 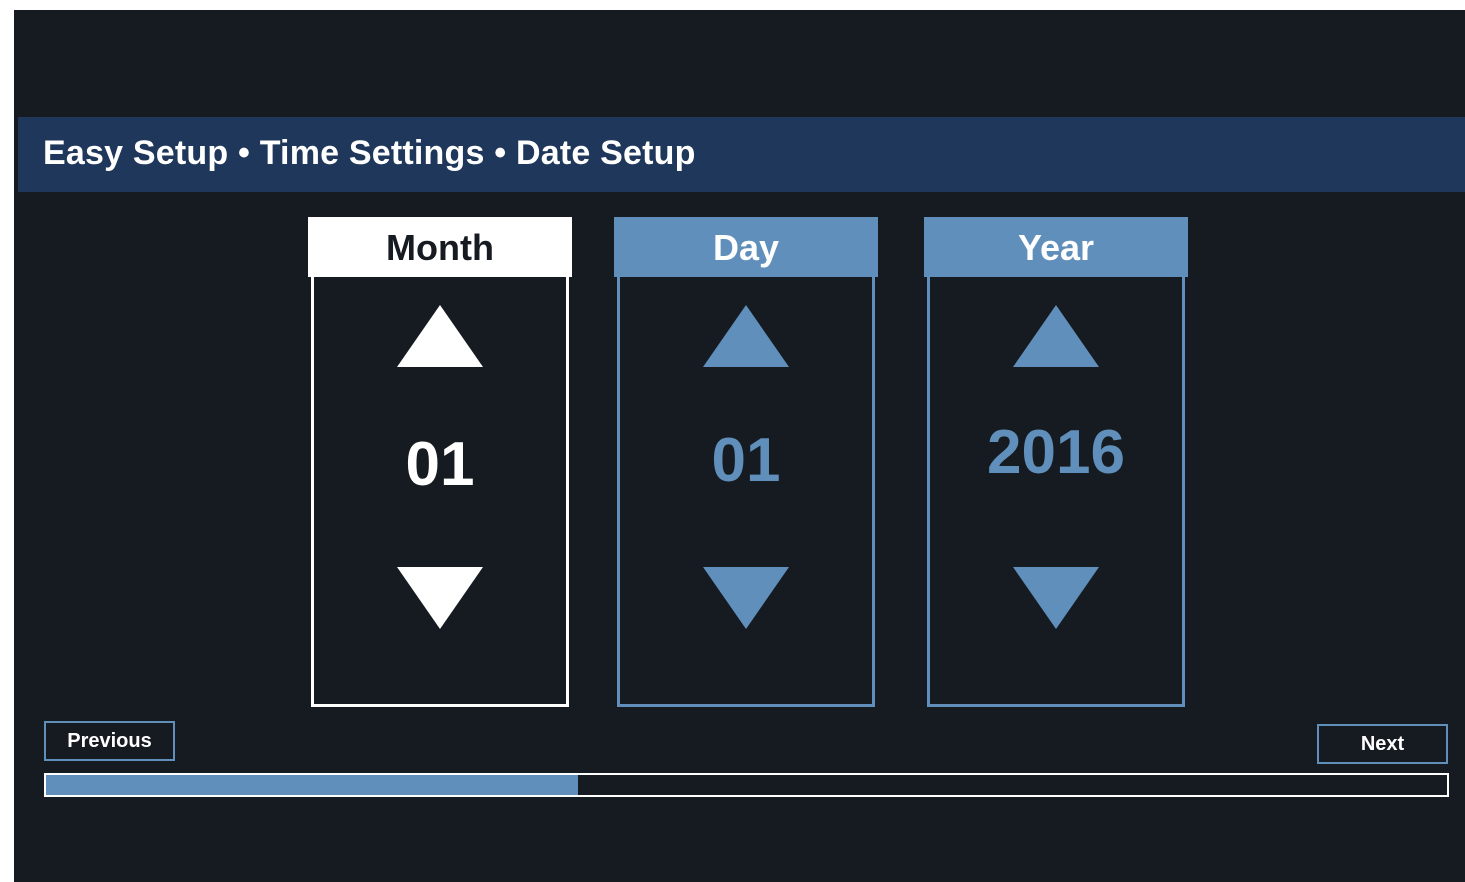 I want to click on day-label: Day, so click(x=746, y=247).